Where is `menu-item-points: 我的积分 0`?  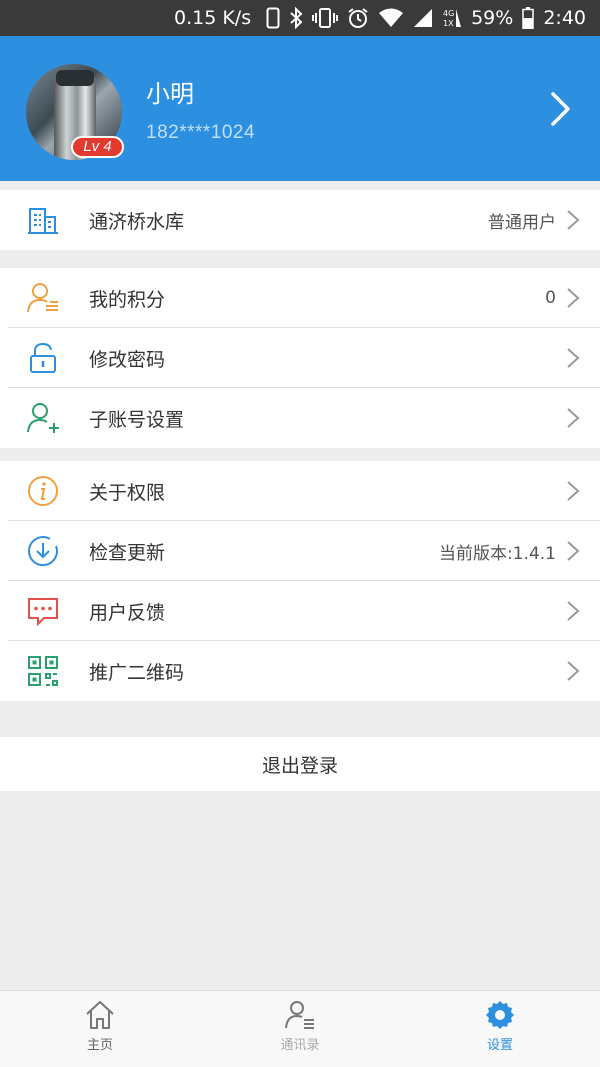 menu-item-points: 我的积分 0 is located at coordinates (300, 298).